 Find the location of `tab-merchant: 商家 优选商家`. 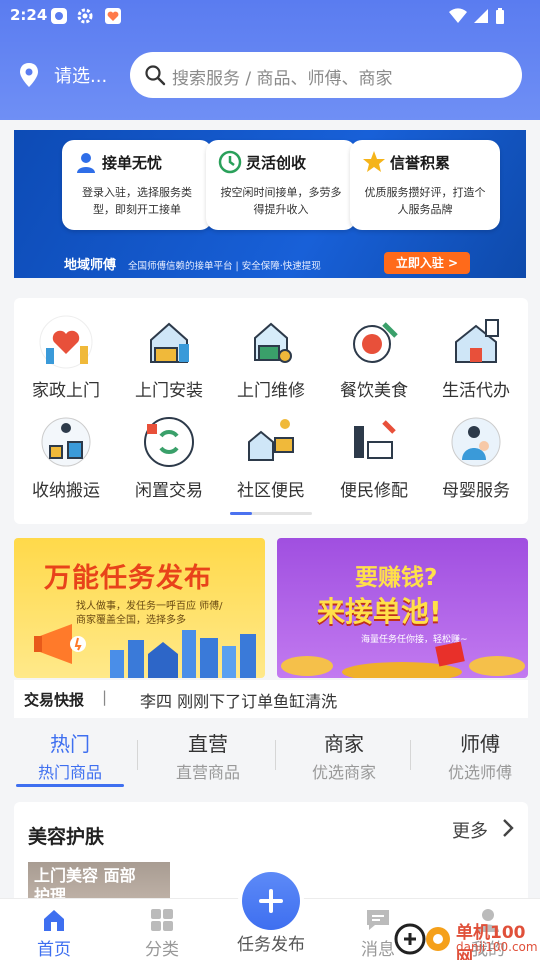

tab-merchant: 商家 优选商家 is located at coordinates (344, 755).